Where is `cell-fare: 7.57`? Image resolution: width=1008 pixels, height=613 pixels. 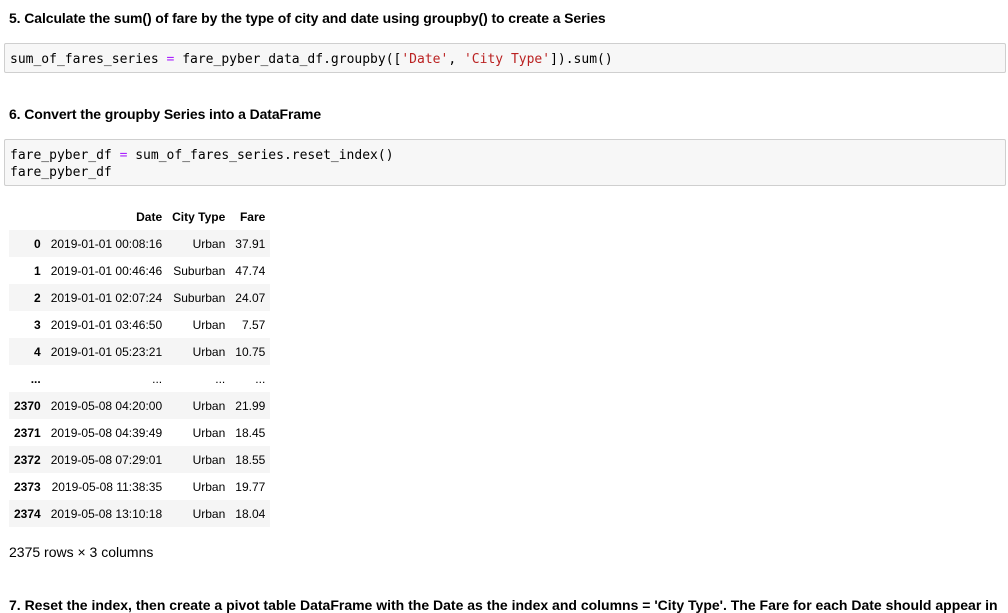 cell-fare: 7.57 is located at coordinates (253, 324).